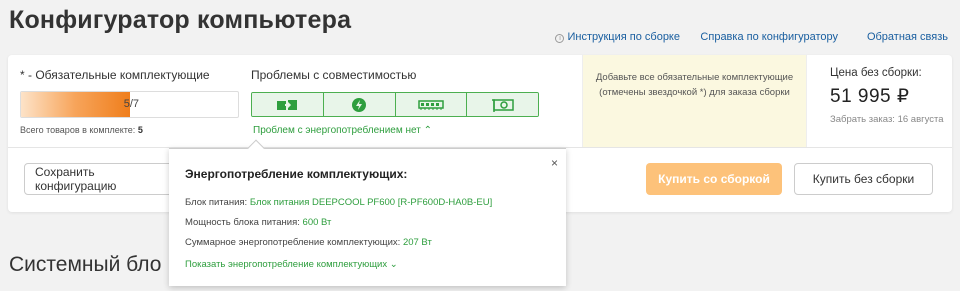 The width and height of the screenshot is (960, 291). What do you see at coordinates (216, 202) in the screenshot?
I see `psu-label: Блок питания:` at bounding box center [216, 202].